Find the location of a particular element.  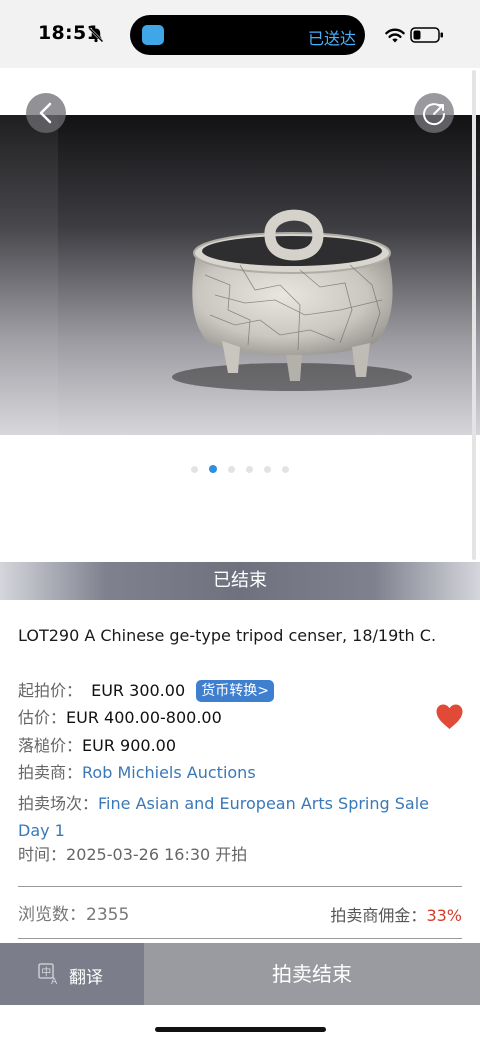

commission-value: 33% is located at coordinates (444, 915).